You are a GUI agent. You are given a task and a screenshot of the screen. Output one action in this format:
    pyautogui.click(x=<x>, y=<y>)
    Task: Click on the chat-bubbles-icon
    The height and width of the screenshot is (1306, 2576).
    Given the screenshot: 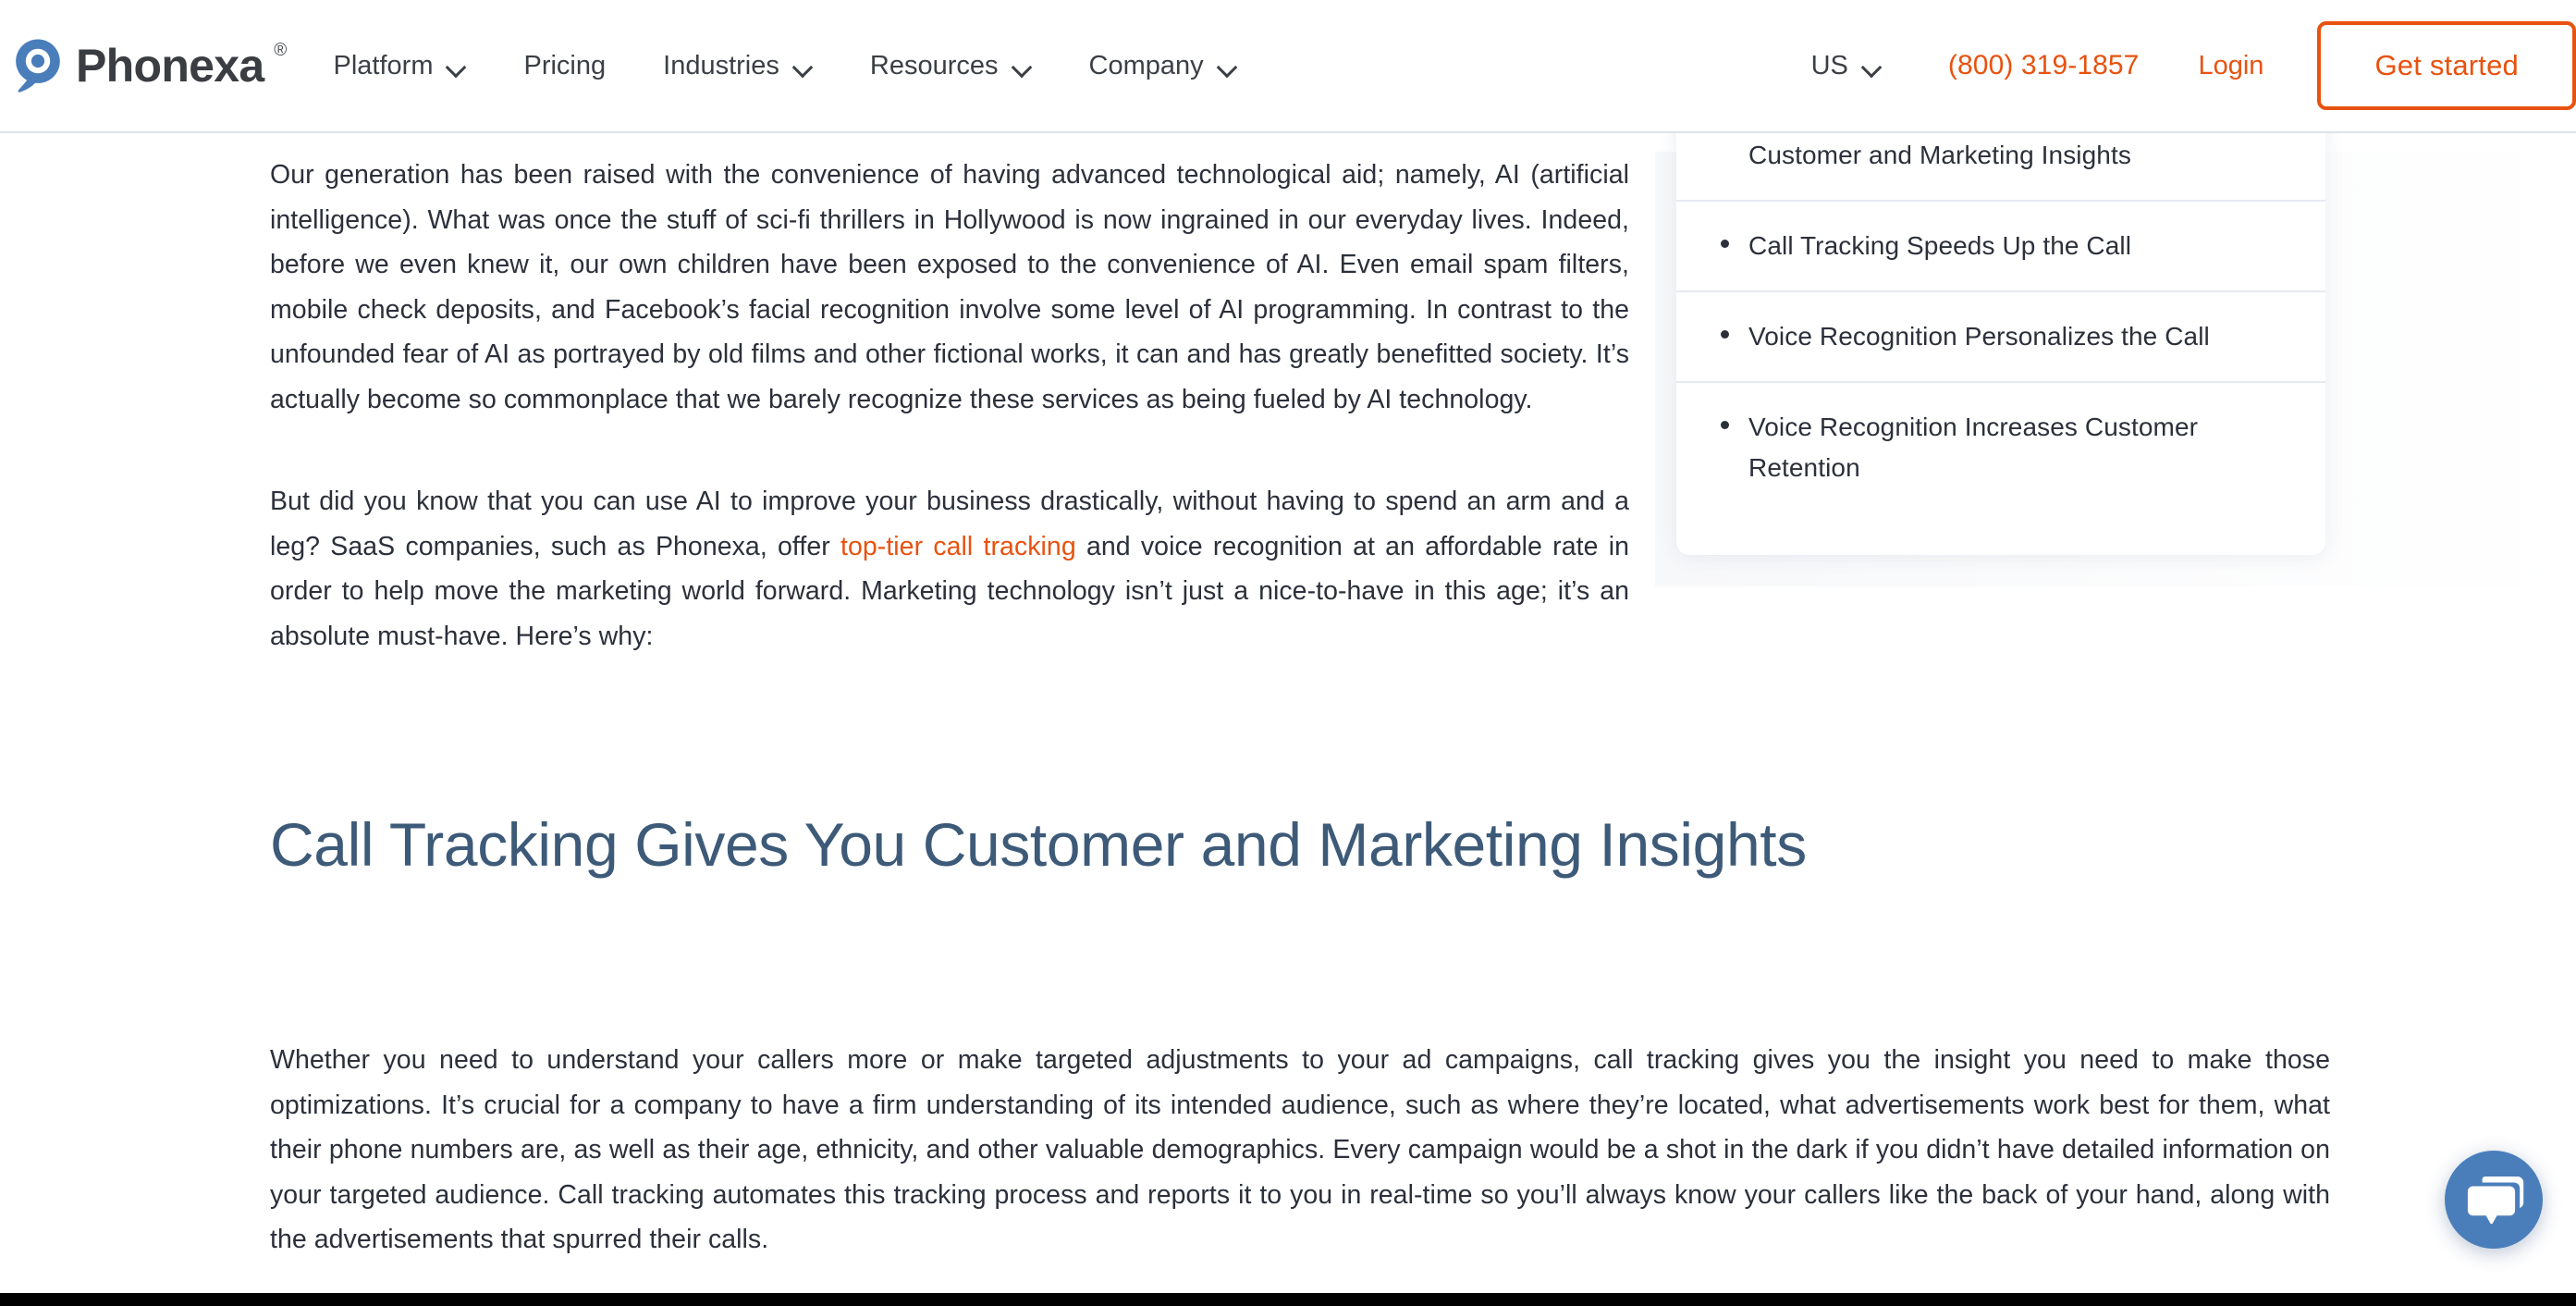 What is the action you would take?
    pyautogui.click(x=2494, y=1200)
    